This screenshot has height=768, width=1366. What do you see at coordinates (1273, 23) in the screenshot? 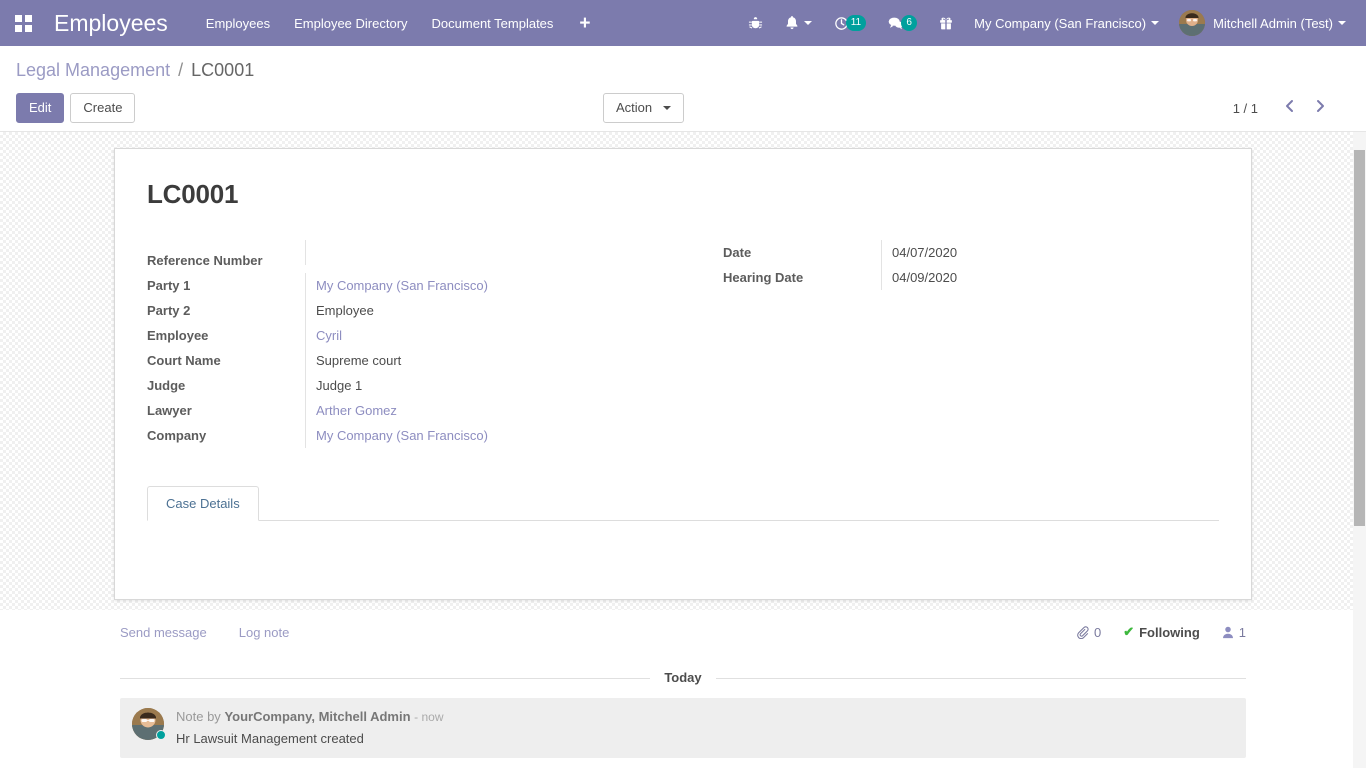
I see `user-menu-label: Mitchell Admin (Test)` at bounding box center [1273, 23].